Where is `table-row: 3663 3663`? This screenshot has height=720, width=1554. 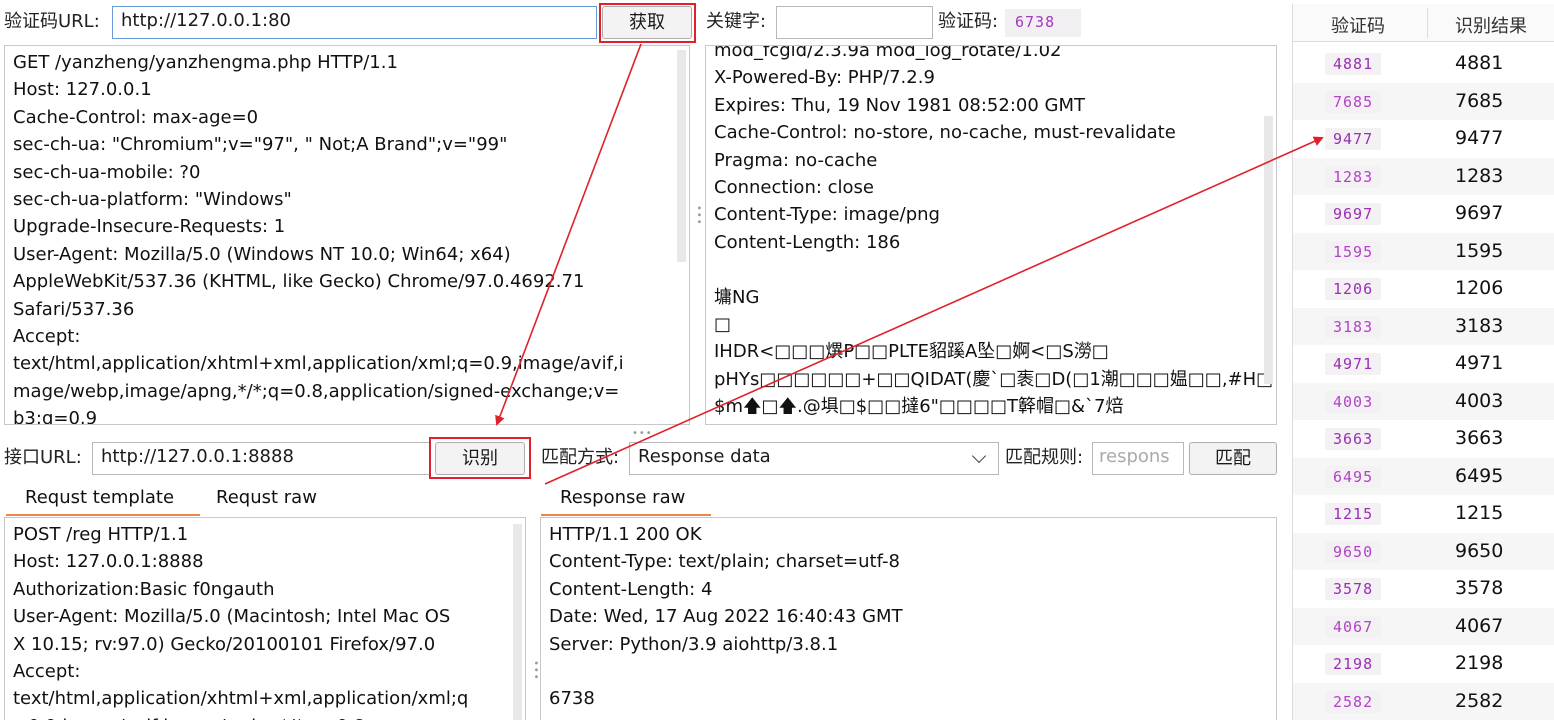
table-row: 3663 3663 is located at coordinates (1423, 439).